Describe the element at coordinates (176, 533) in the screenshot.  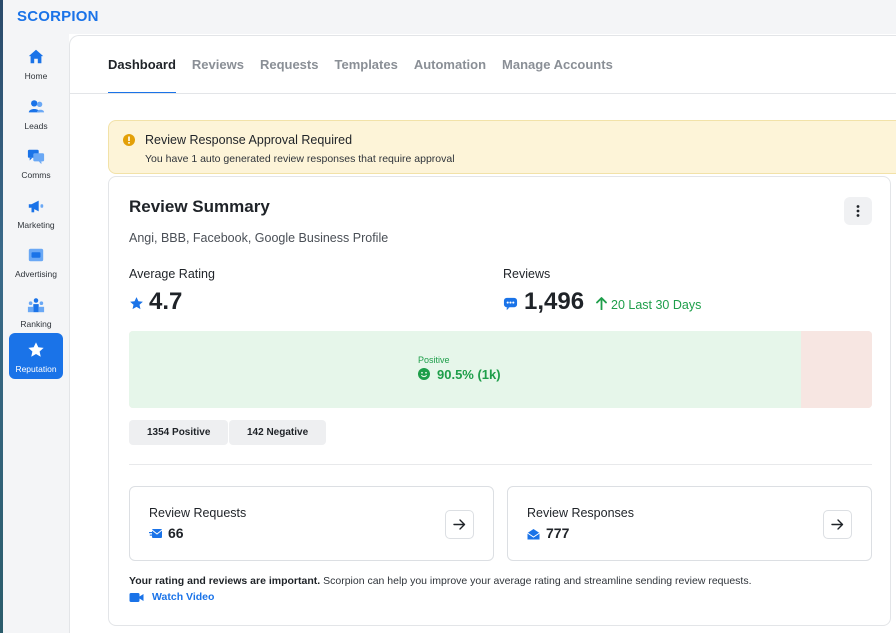
I see `review-requests-value: 66` at that location.